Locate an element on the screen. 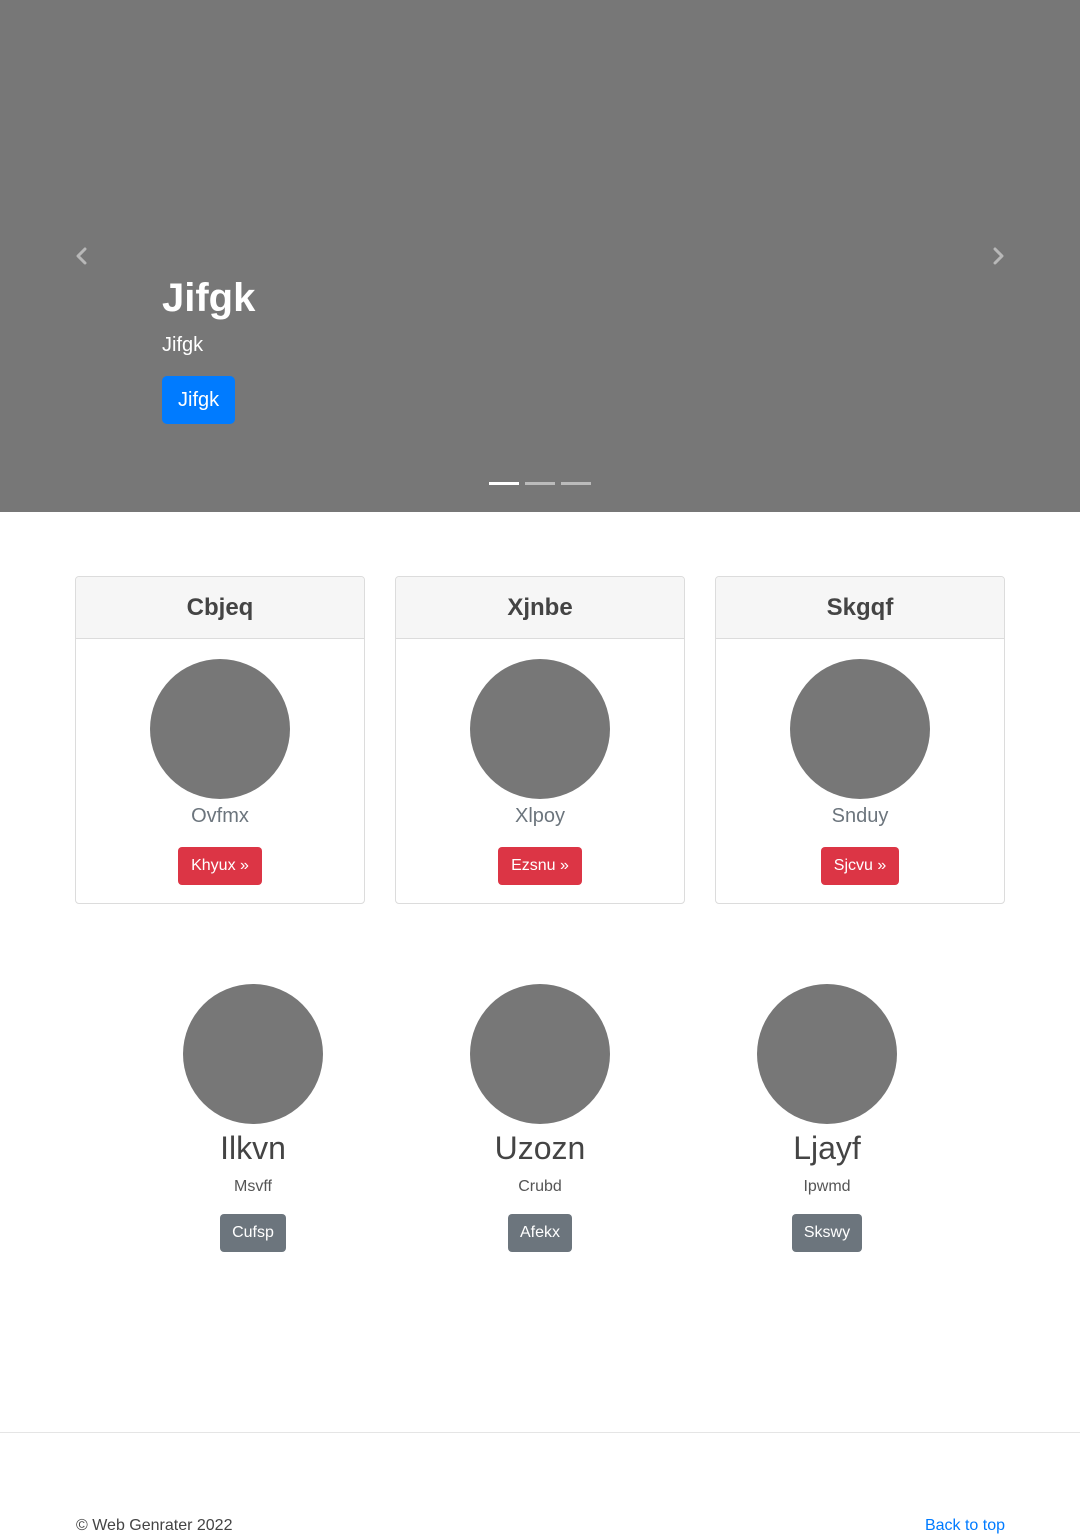  chevron-right-icon is located at coordinates (998, 256).